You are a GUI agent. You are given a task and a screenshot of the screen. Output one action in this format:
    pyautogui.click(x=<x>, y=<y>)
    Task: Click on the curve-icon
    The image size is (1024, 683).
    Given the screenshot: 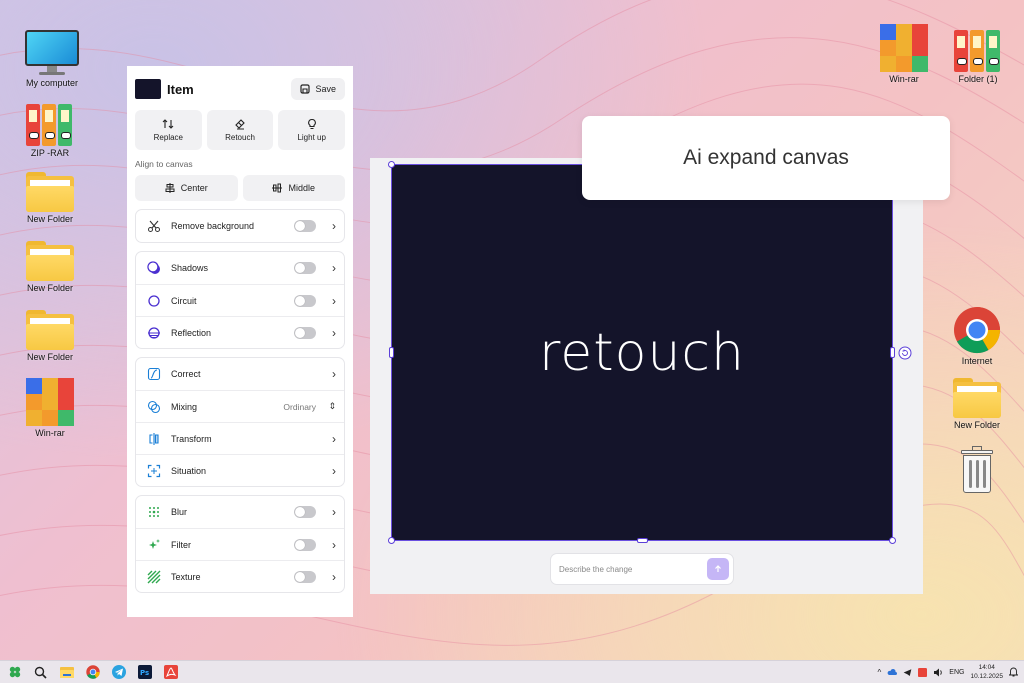 What is the action you would take?
    pyautogui.click(x=154, y=374)
    